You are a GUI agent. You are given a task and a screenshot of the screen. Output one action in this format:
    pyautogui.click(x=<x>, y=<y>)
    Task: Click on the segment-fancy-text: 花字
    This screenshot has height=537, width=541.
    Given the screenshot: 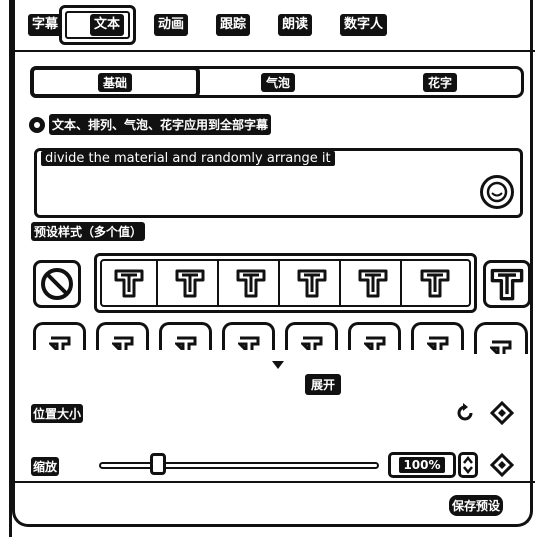 What is the action you would take?
    pyautogui.click(x=440, y=82)
    